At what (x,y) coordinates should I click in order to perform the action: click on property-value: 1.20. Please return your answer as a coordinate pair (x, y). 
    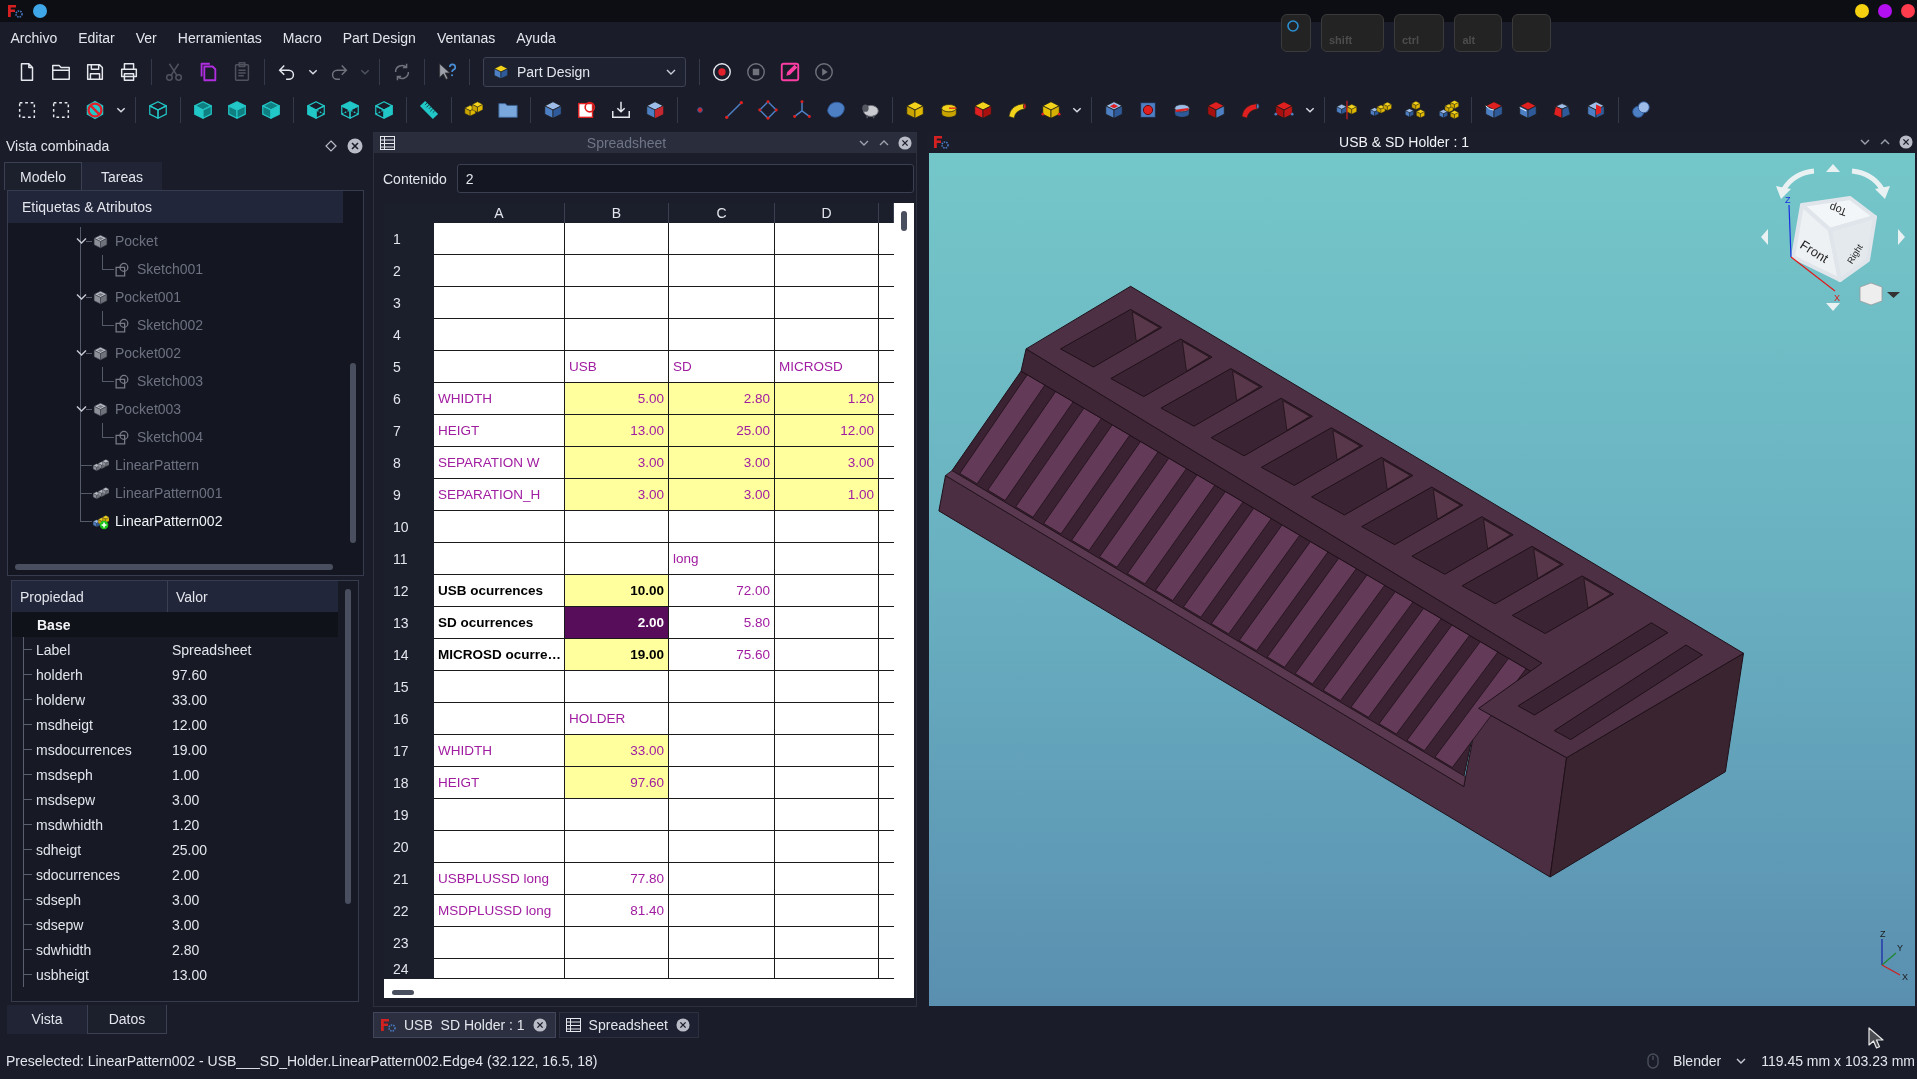
    Looking at the image, I should click on (253, 824).